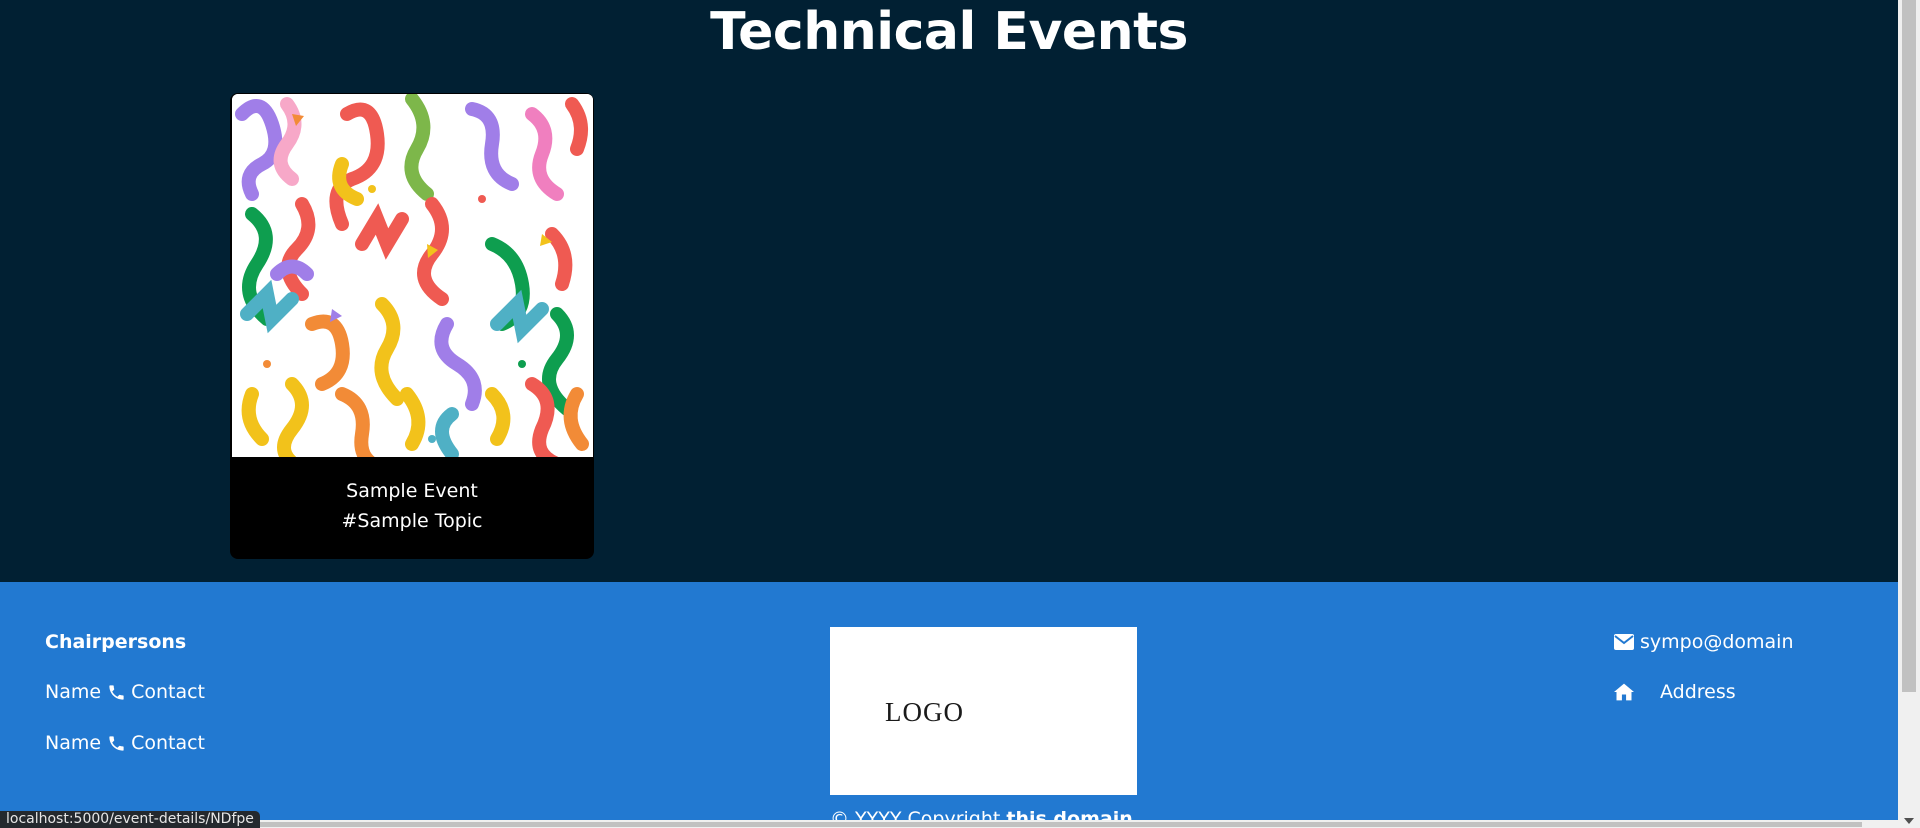 This screenshot has width=1920, height=828. I want to click on vertical-scrollbar-thumb, so click(1909, 346).